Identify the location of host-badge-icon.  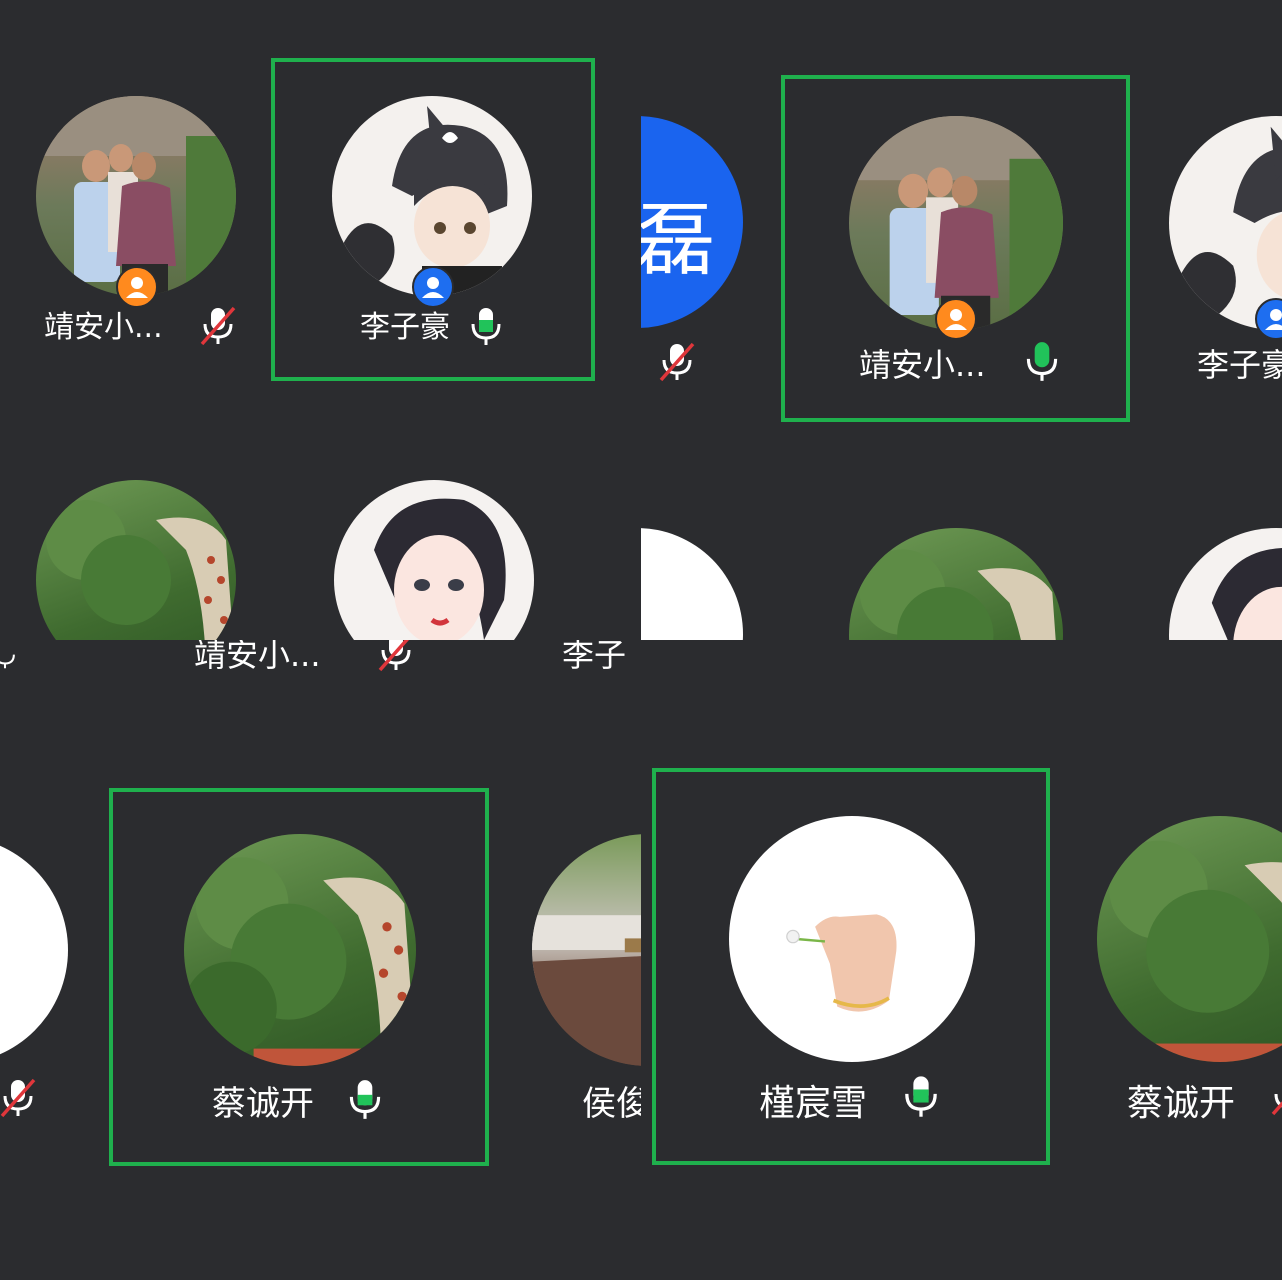
(956, 319).